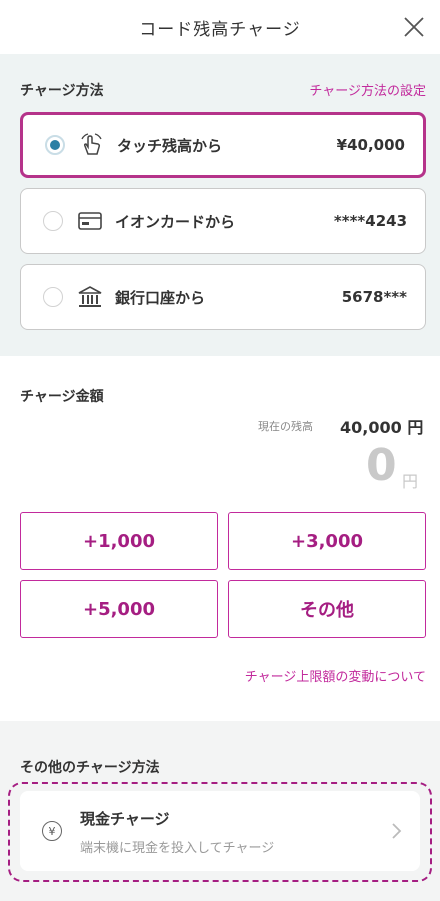  I want to click on cash-charge-title: 現金チャージ, so click(125, 819).